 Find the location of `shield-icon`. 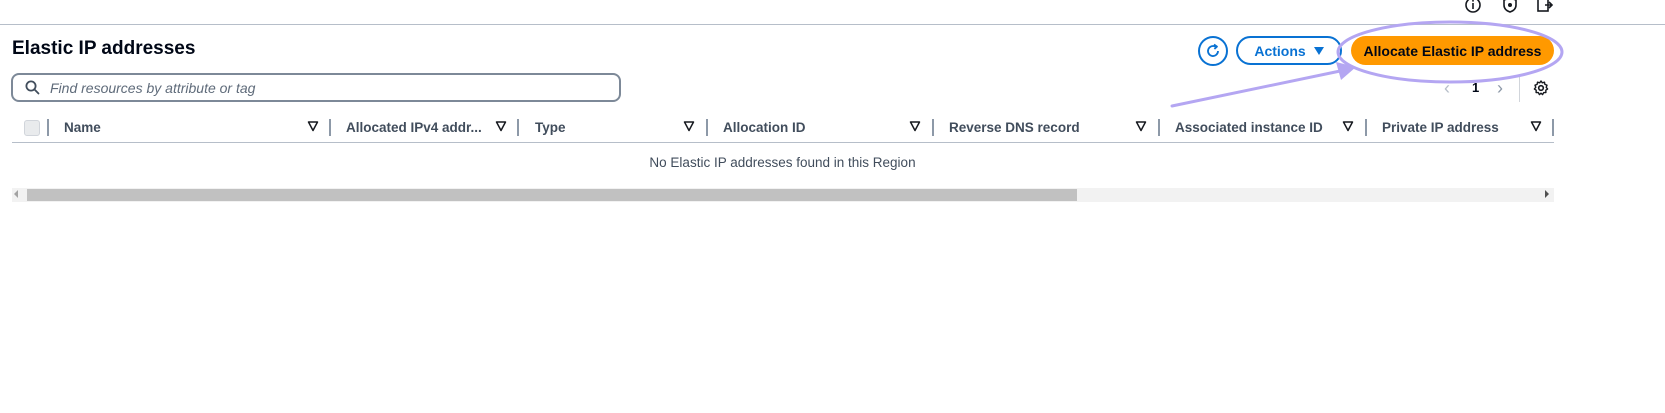

shield-icon is located at coordinates (1510, 7).